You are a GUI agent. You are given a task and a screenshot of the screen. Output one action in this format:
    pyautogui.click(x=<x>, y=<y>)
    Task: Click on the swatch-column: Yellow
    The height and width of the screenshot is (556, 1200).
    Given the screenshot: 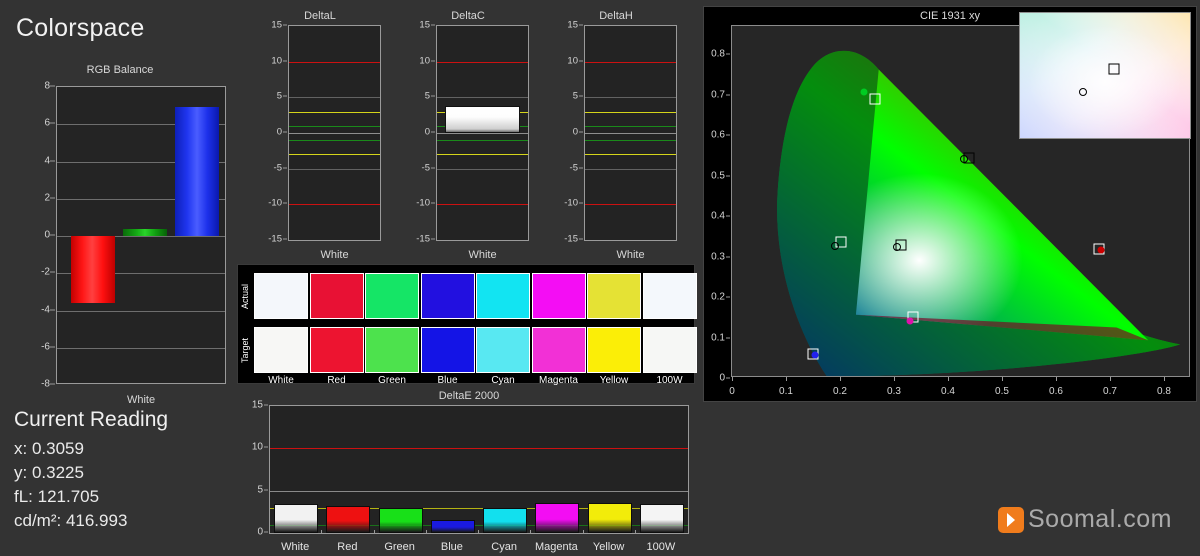 What is the action you would take?
    pyautogui.click(x=614, y=328)
    